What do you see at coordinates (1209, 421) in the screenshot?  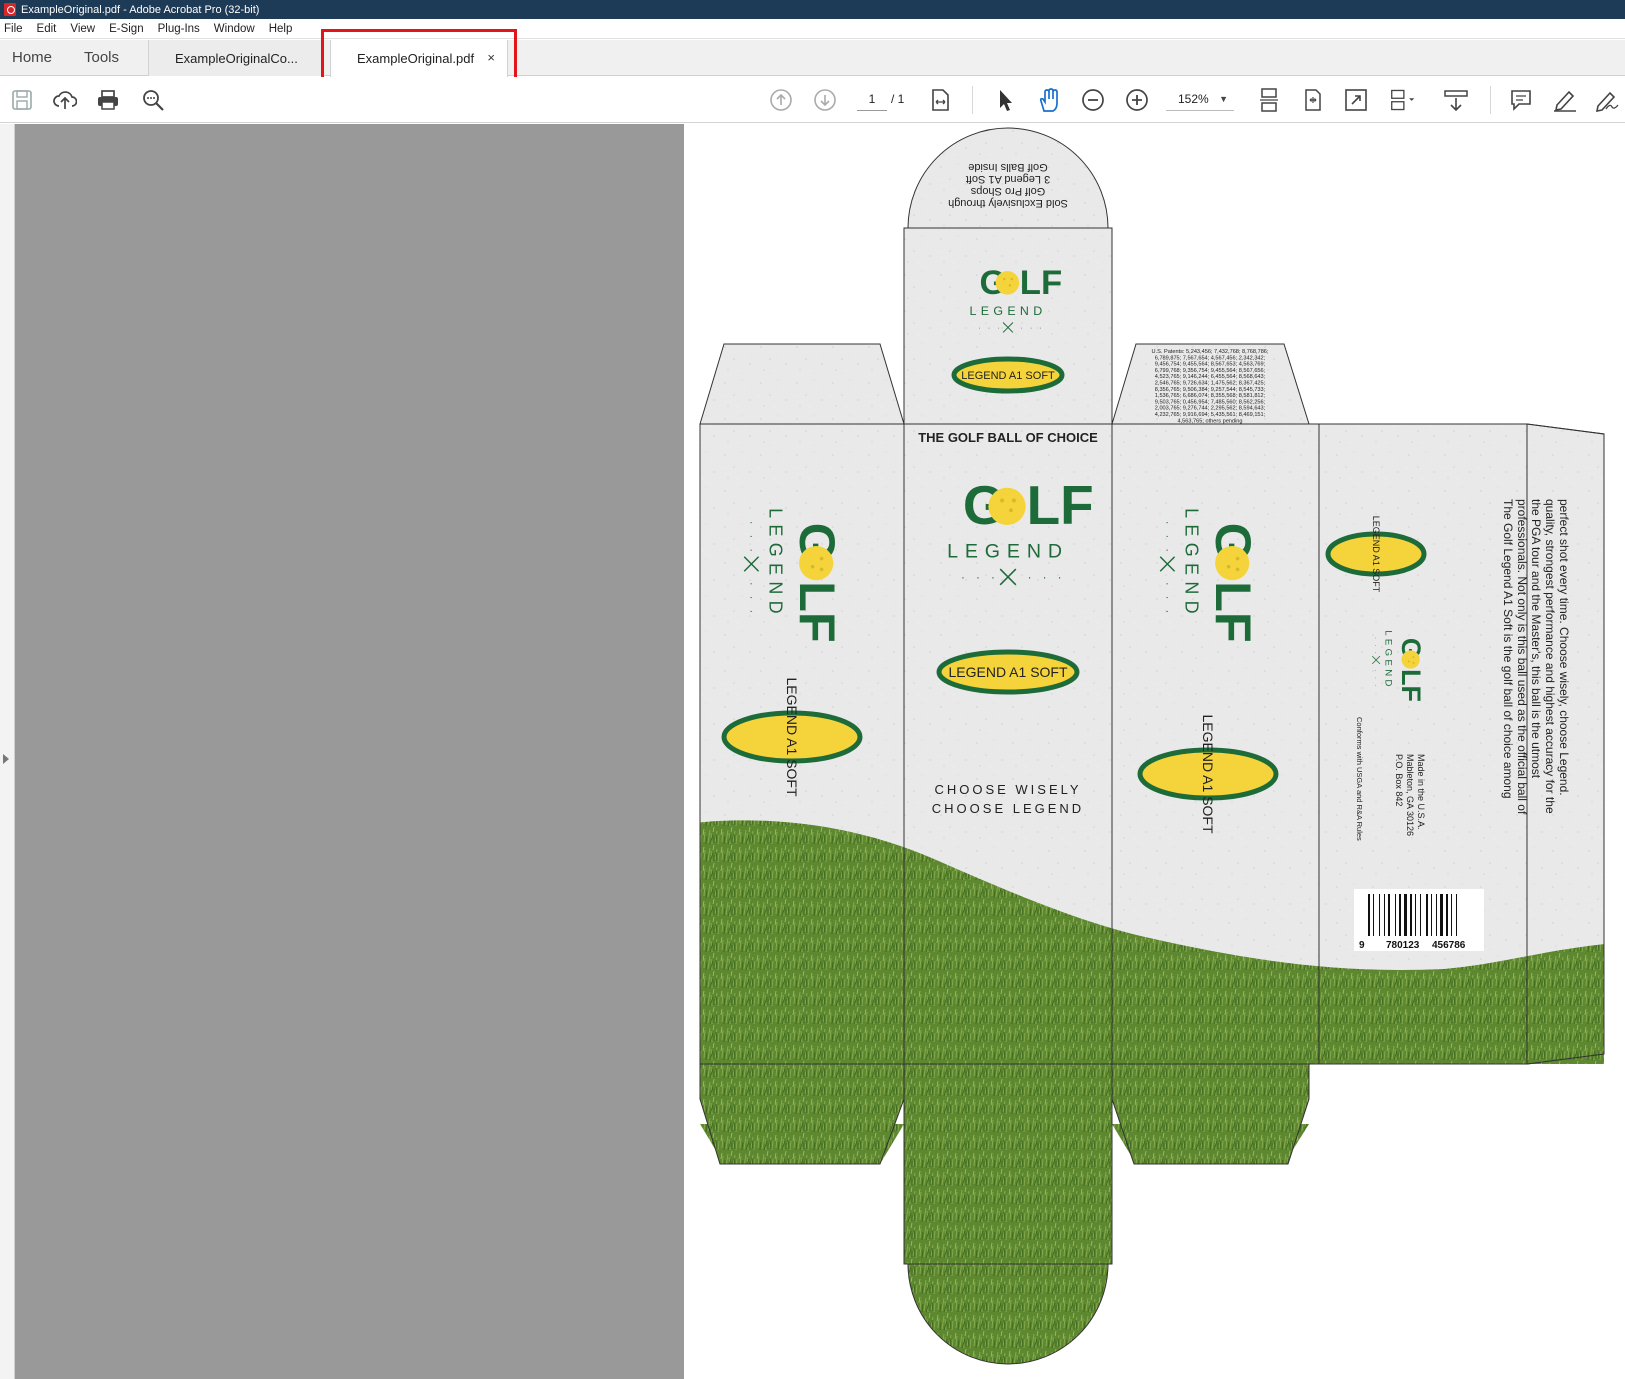 I see `patent-line: 4,563,765; others pending` at bounding box center [1209, 421].